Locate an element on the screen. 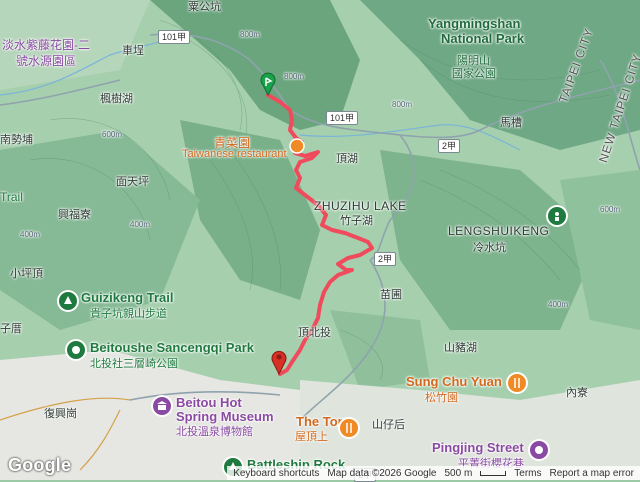  report-error-link: Report a map error is located at coordinates (592, 473).